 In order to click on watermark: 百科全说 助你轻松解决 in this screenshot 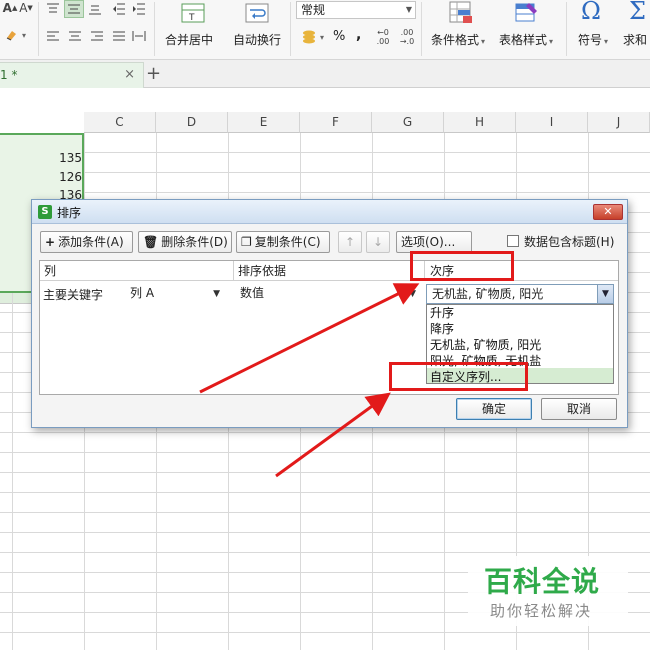, I will do `click(548, 591)`.